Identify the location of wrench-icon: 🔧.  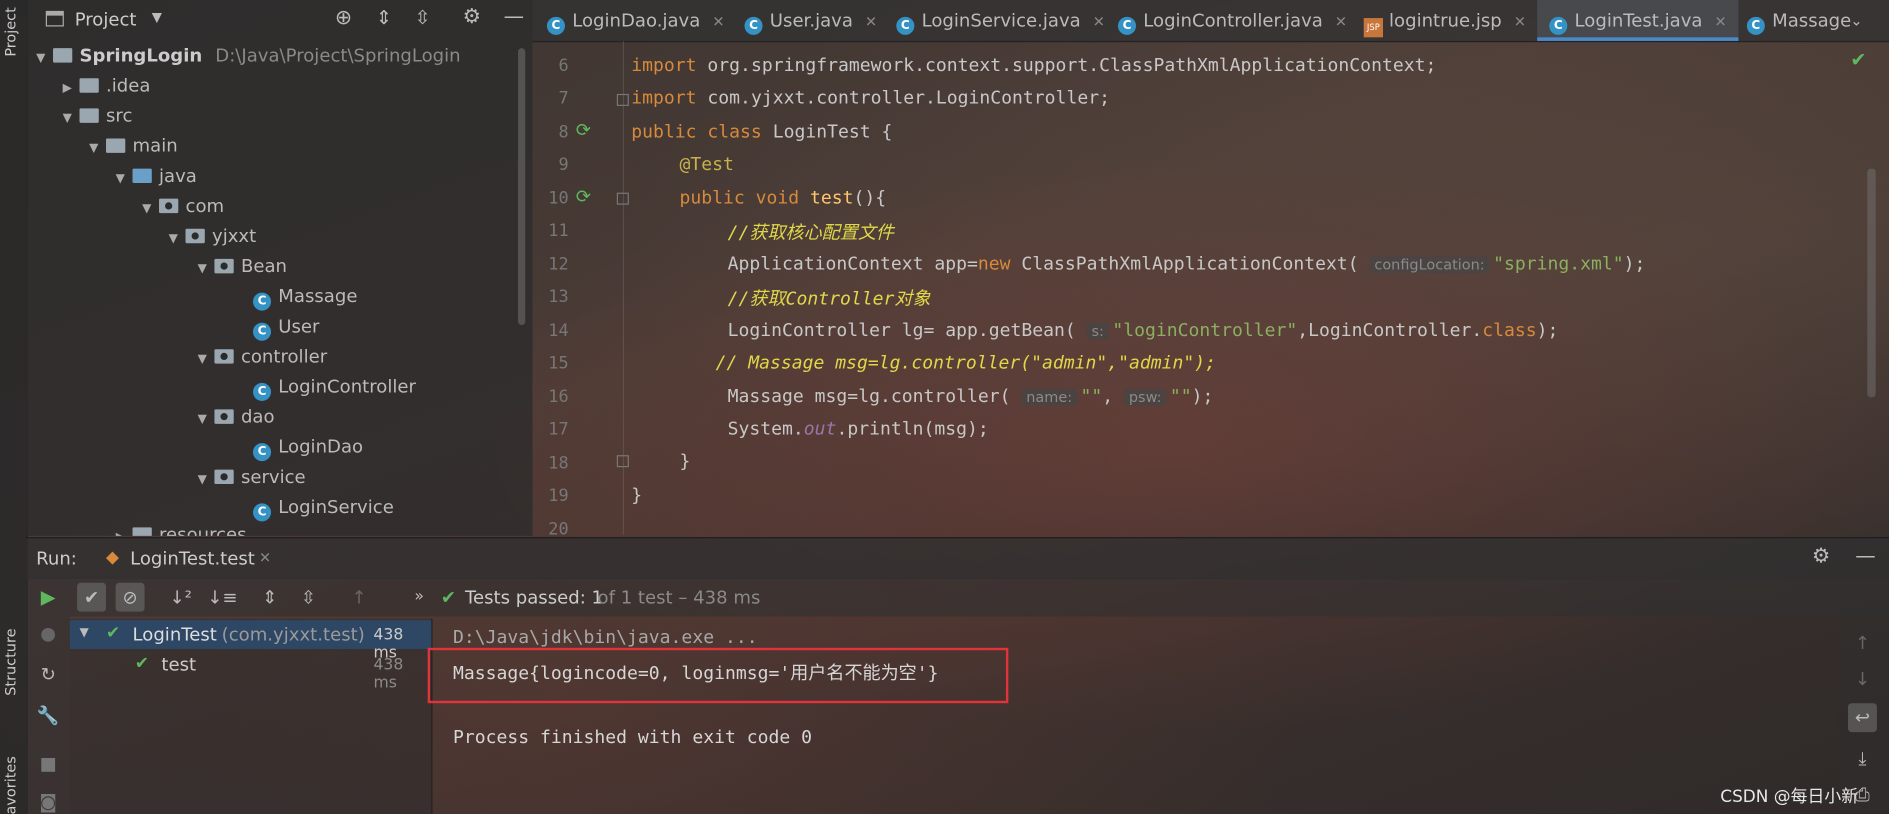
(48, 715).